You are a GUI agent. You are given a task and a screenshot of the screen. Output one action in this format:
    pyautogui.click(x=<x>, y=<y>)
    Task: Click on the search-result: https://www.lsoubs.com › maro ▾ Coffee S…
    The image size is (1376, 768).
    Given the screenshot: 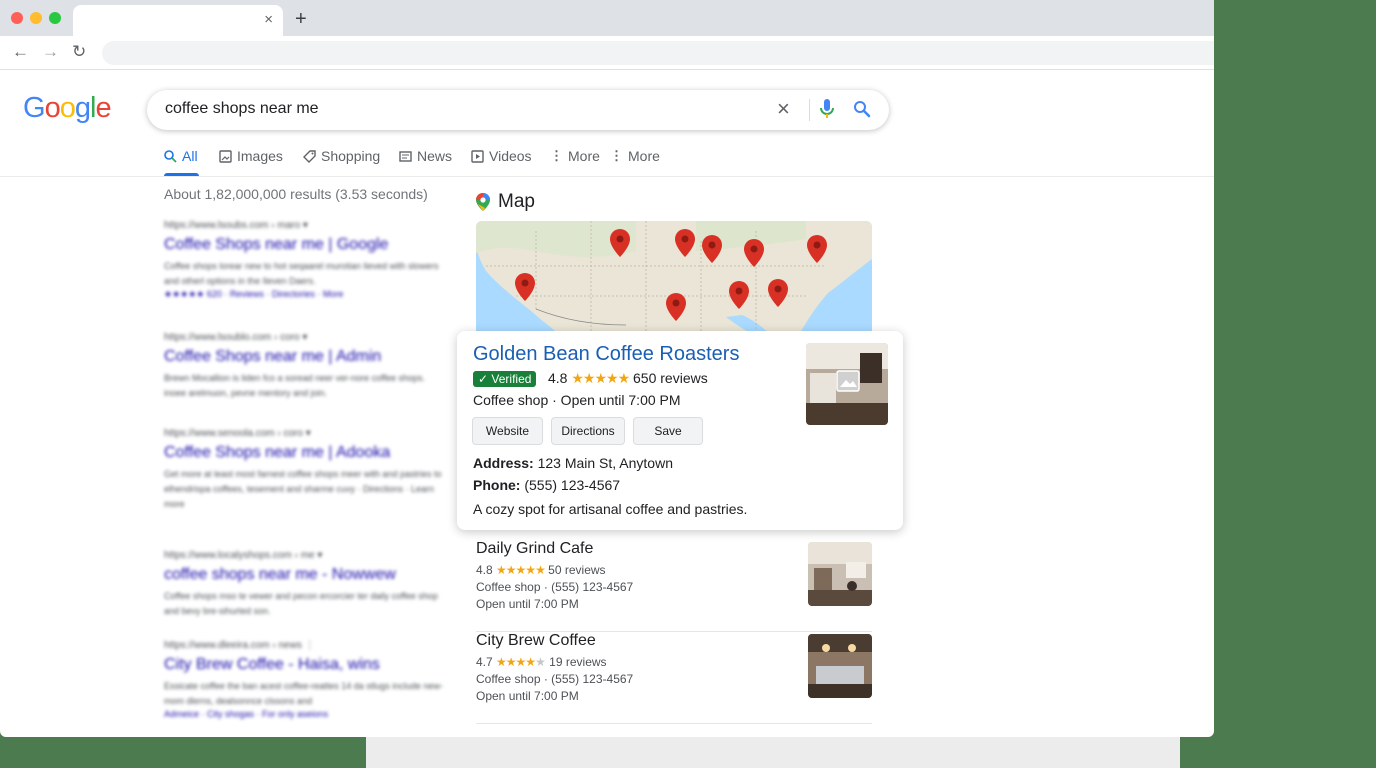 What is the action you would take?
    pyautogui.click(x=304, y=260)
    